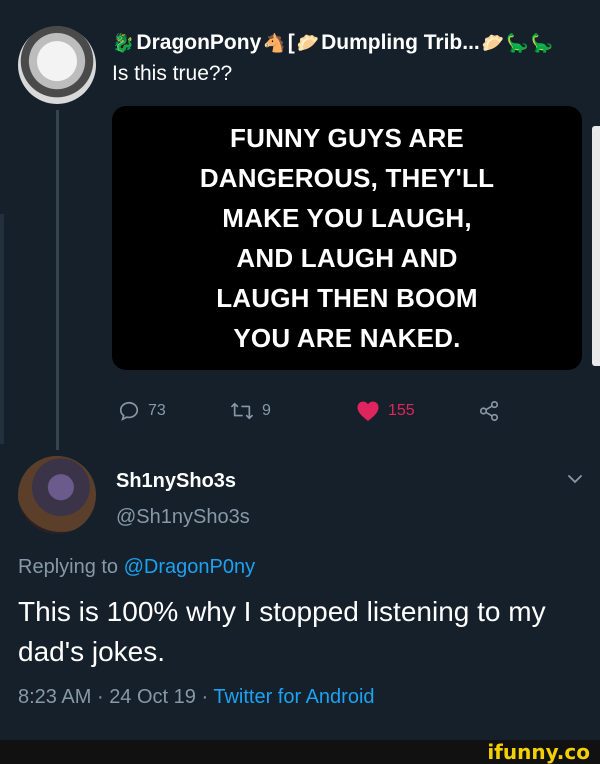 The image size is (600, 764). Describe the element at coordinates (274, 42) in the screenshot. I see `emoji-pony-icon: 🐴` at that location.